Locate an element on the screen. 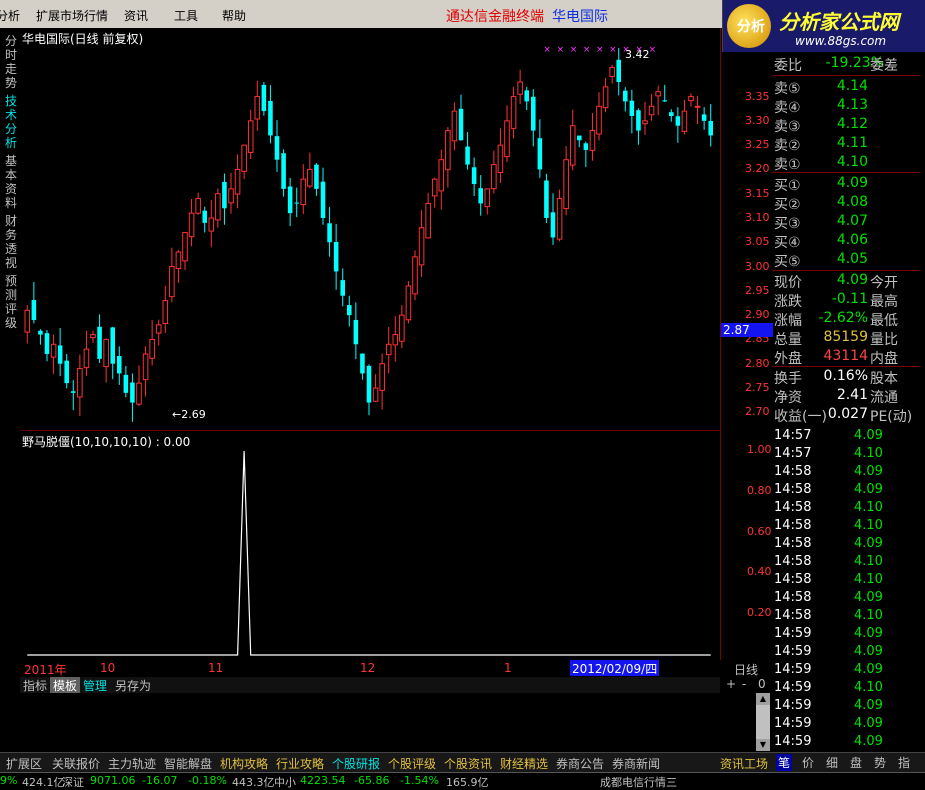  btab-inst: 机构攻略 is located at coordinates (244, 763).